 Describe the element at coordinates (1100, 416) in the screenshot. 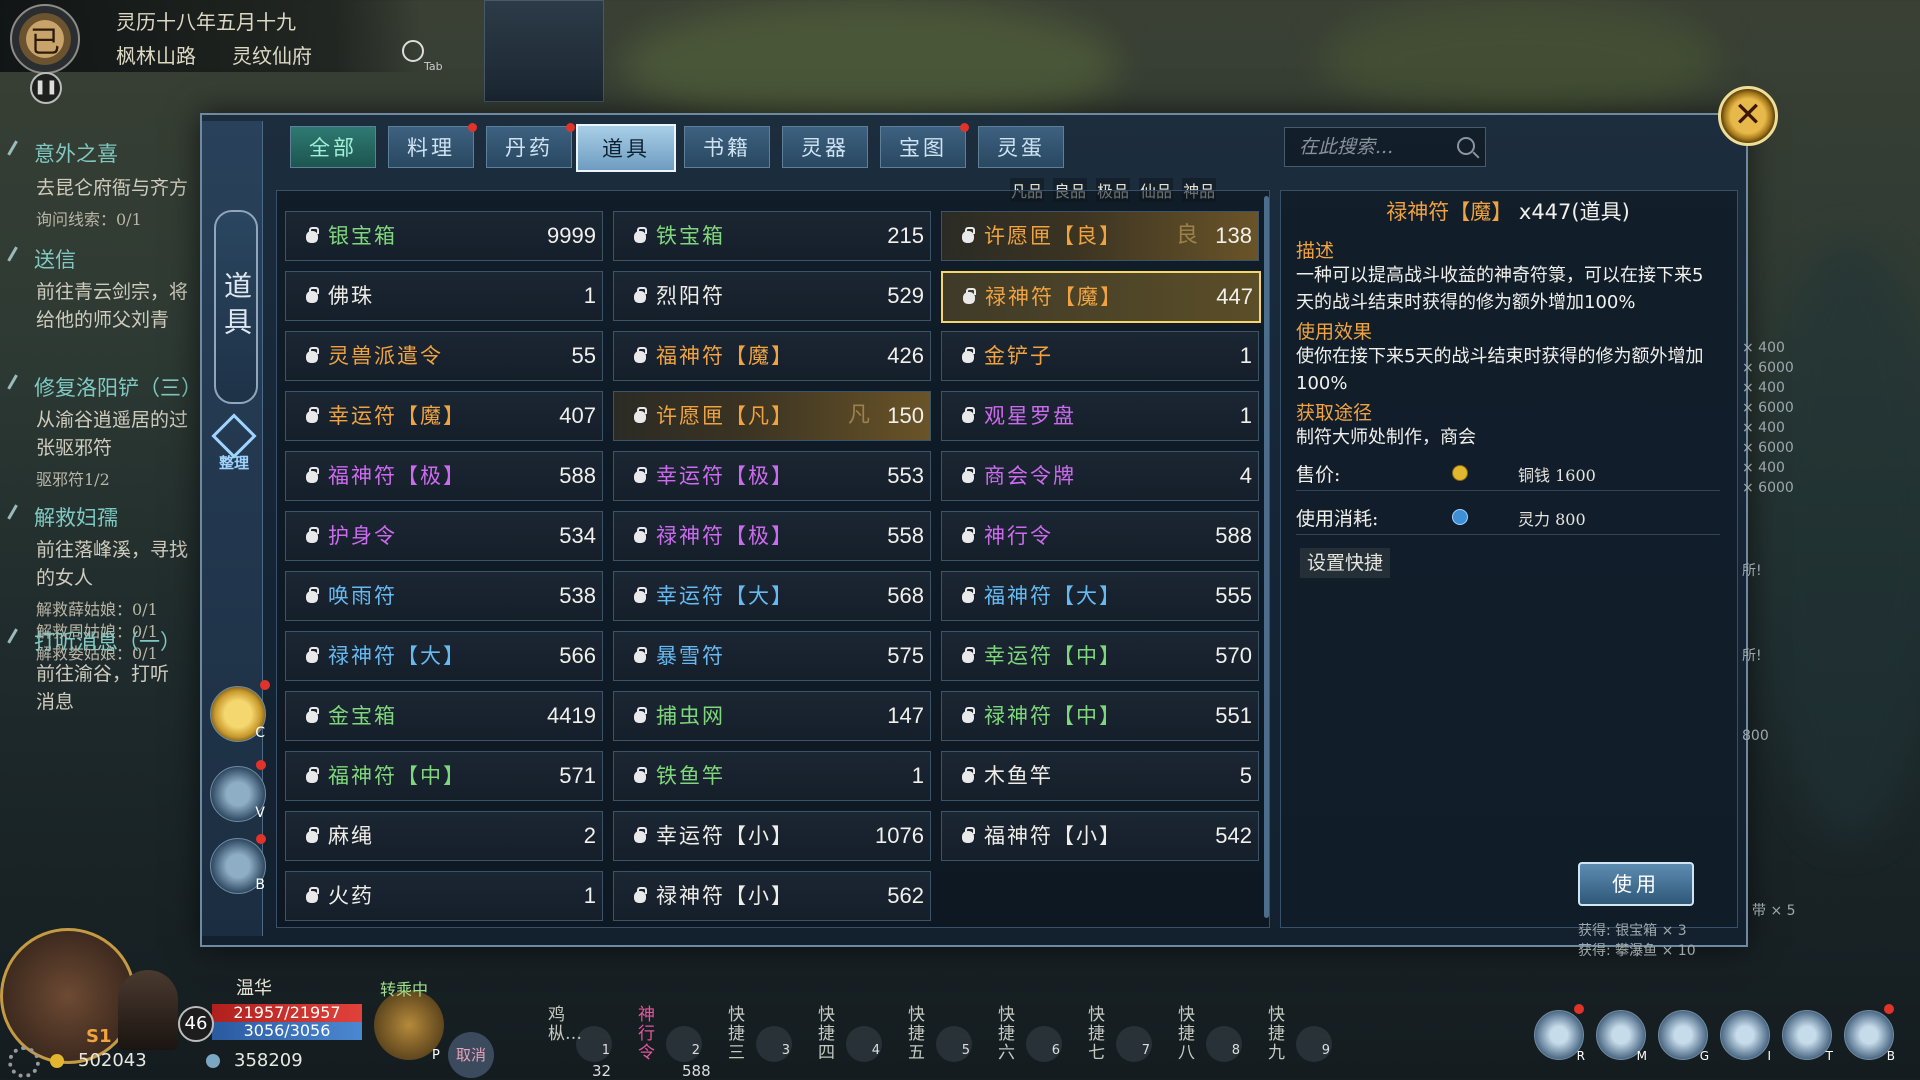

I see `inventory-item: 观星罗盘 1` at that location.